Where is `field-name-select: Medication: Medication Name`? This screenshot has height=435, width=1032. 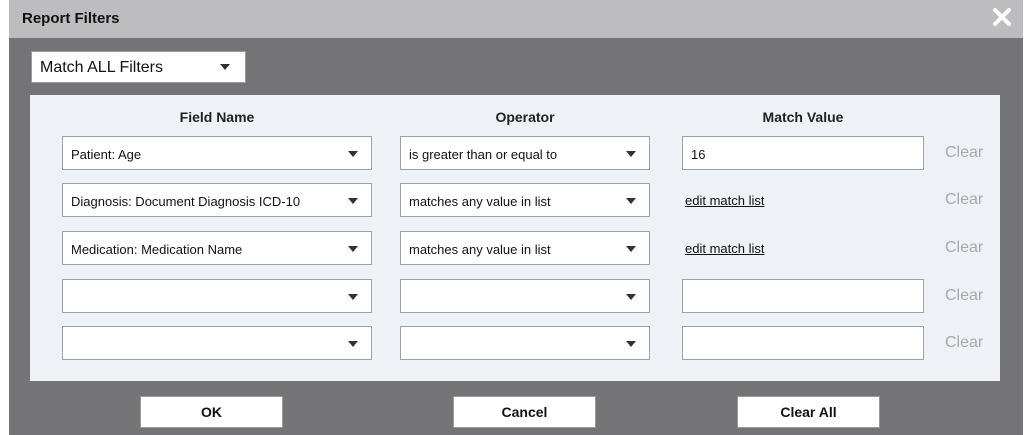 field-name-select: Medication: Medication Name is located at coordinates (217, 248).